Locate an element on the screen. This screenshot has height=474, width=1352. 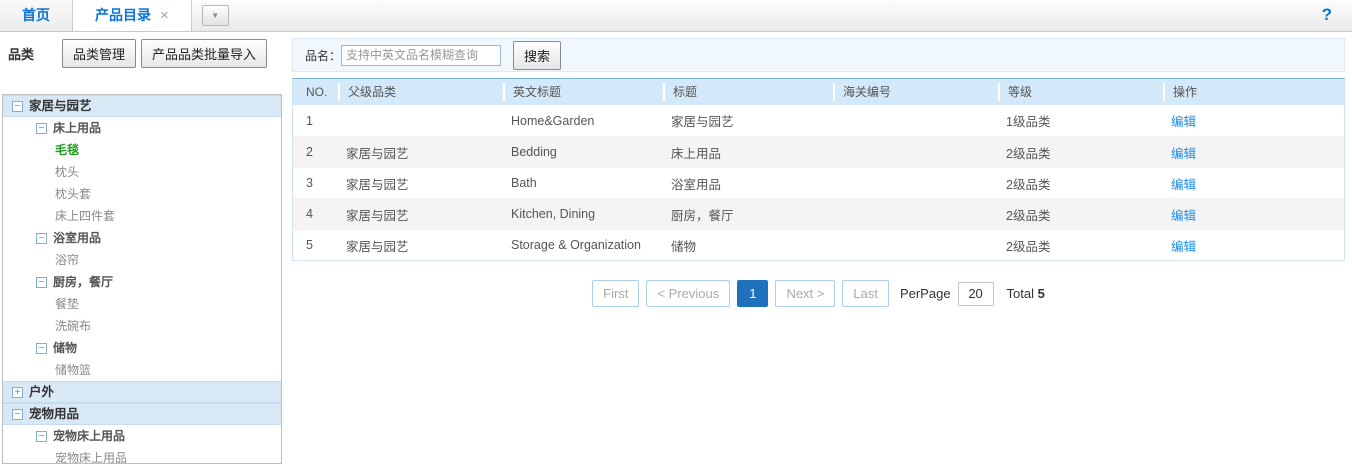
column-header: 标题 is located at coordinates (748, 92).